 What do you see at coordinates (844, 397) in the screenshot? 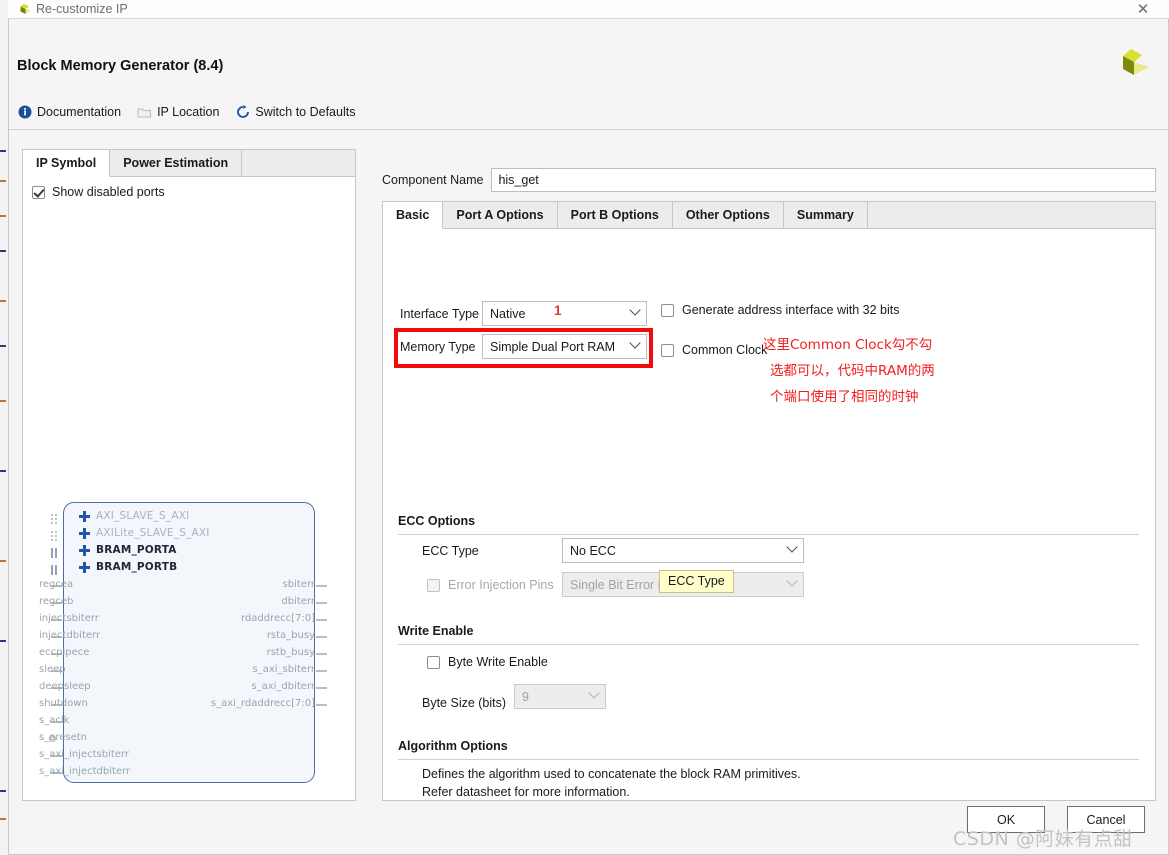
I see `annotation-cn-line3: 个端口使用了相同的时钟` at bounding box center [844, 397].